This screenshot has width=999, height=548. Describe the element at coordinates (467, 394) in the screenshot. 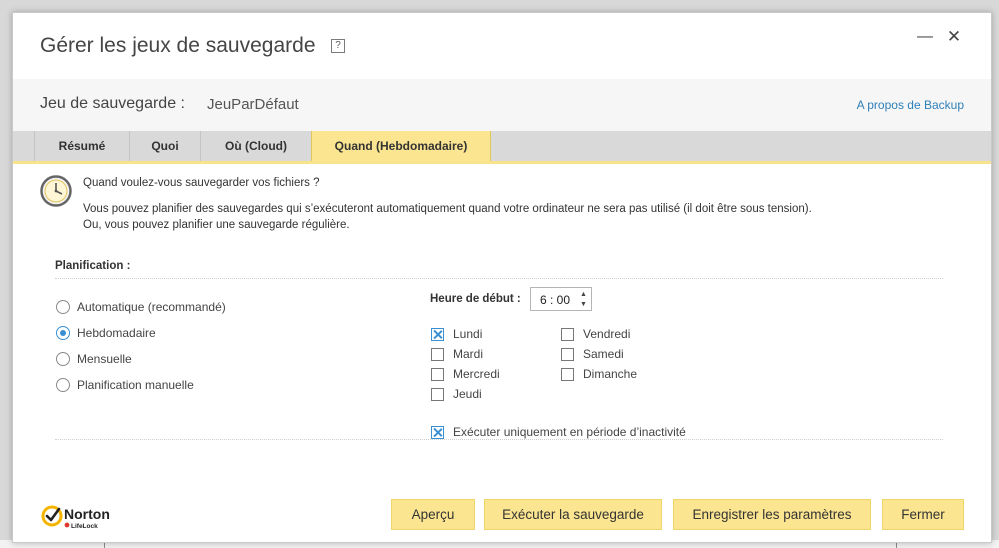

I see `checkbox-label: Jeudi` at that location.